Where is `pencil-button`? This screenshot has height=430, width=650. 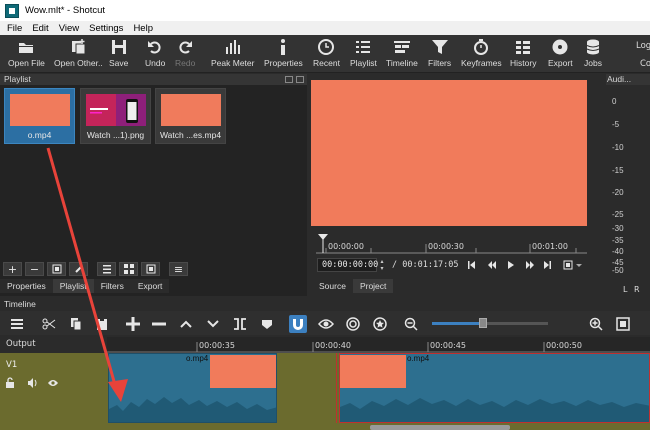
pencil-button is located at coordinates (78, 269).